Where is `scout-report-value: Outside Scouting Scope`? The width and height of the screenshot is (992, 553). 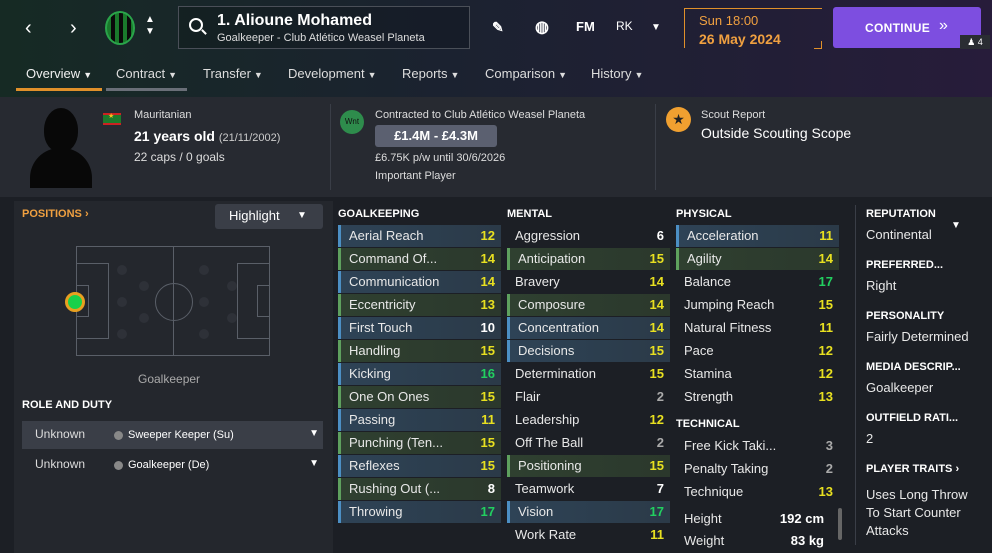
scout-report-value: Outside Scouting Scope is located at coordinates (776, 133).